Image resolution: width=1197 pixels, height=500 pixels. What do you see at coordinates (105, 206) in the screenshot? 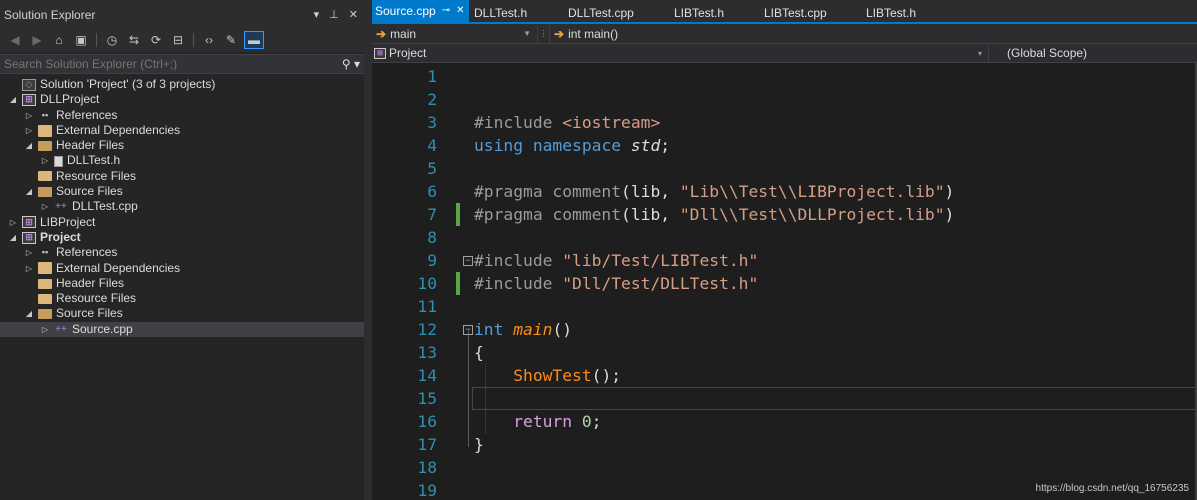
I see `tree-item-label: DLLTest.cpp` at bounding box center [105, 206].